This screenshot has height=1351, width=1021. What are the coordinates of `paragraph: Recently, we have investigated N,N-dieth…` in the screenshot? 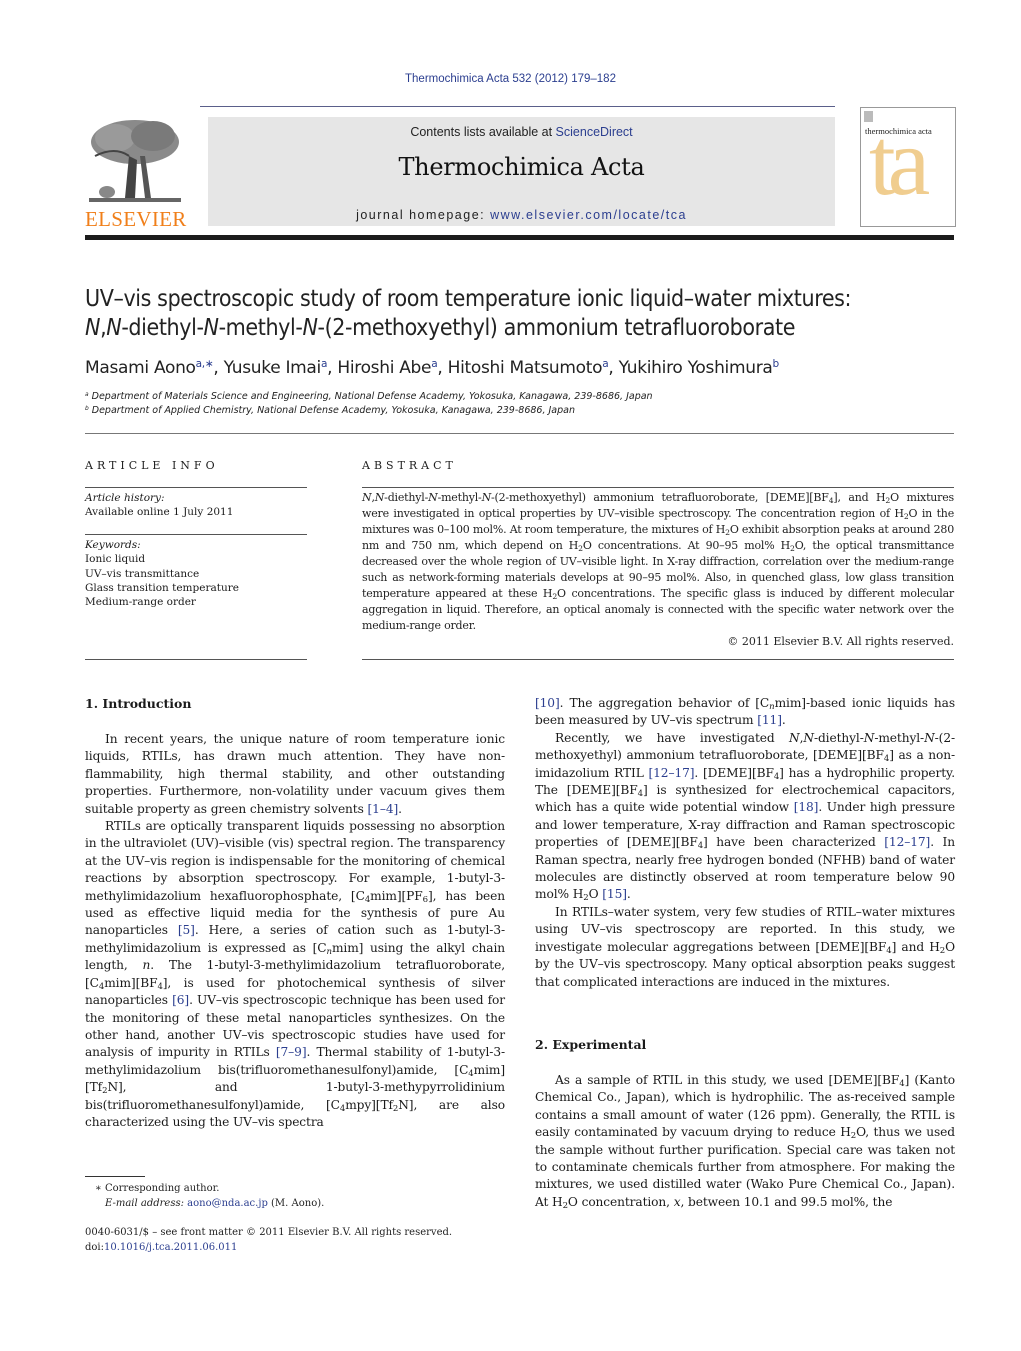 It's located at (745, 817).